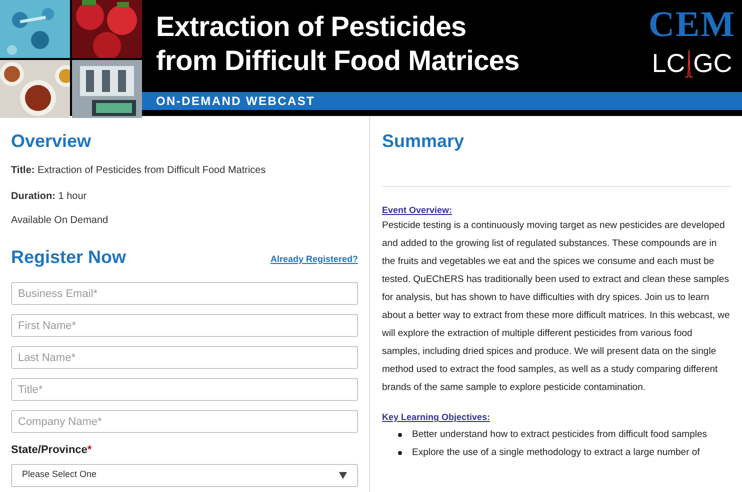 The height and width of the screenshot is (492, 742). Describe the element at coordinates (68, 257) in the screenshot. I see `section-heading: Register Now` at that location.